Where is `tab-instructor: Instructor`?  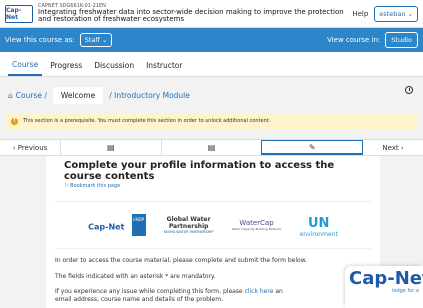
tab-instructor: Instructor is located at coordinates (164, 68).